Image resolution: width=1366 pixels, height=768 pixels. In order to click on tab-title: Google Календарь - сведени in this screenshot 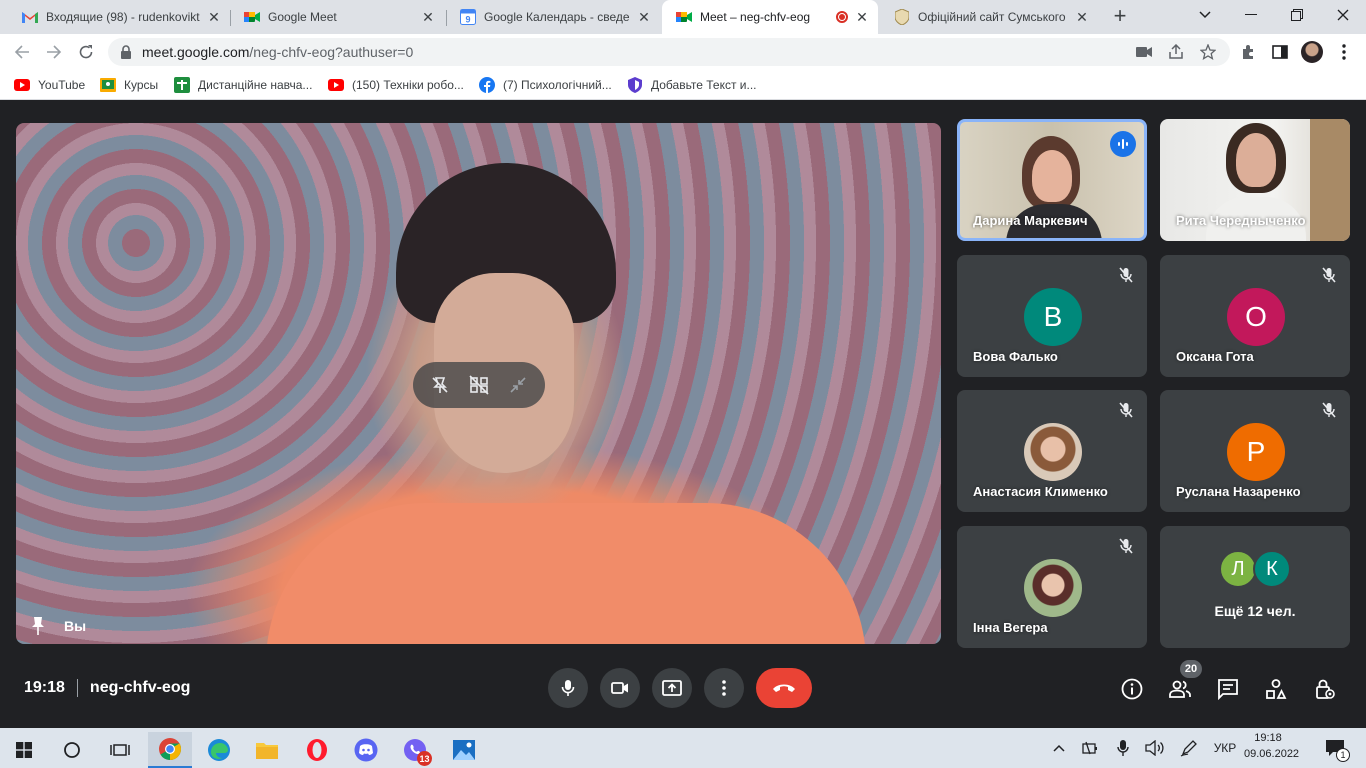, I will do `click(557, 17)`.